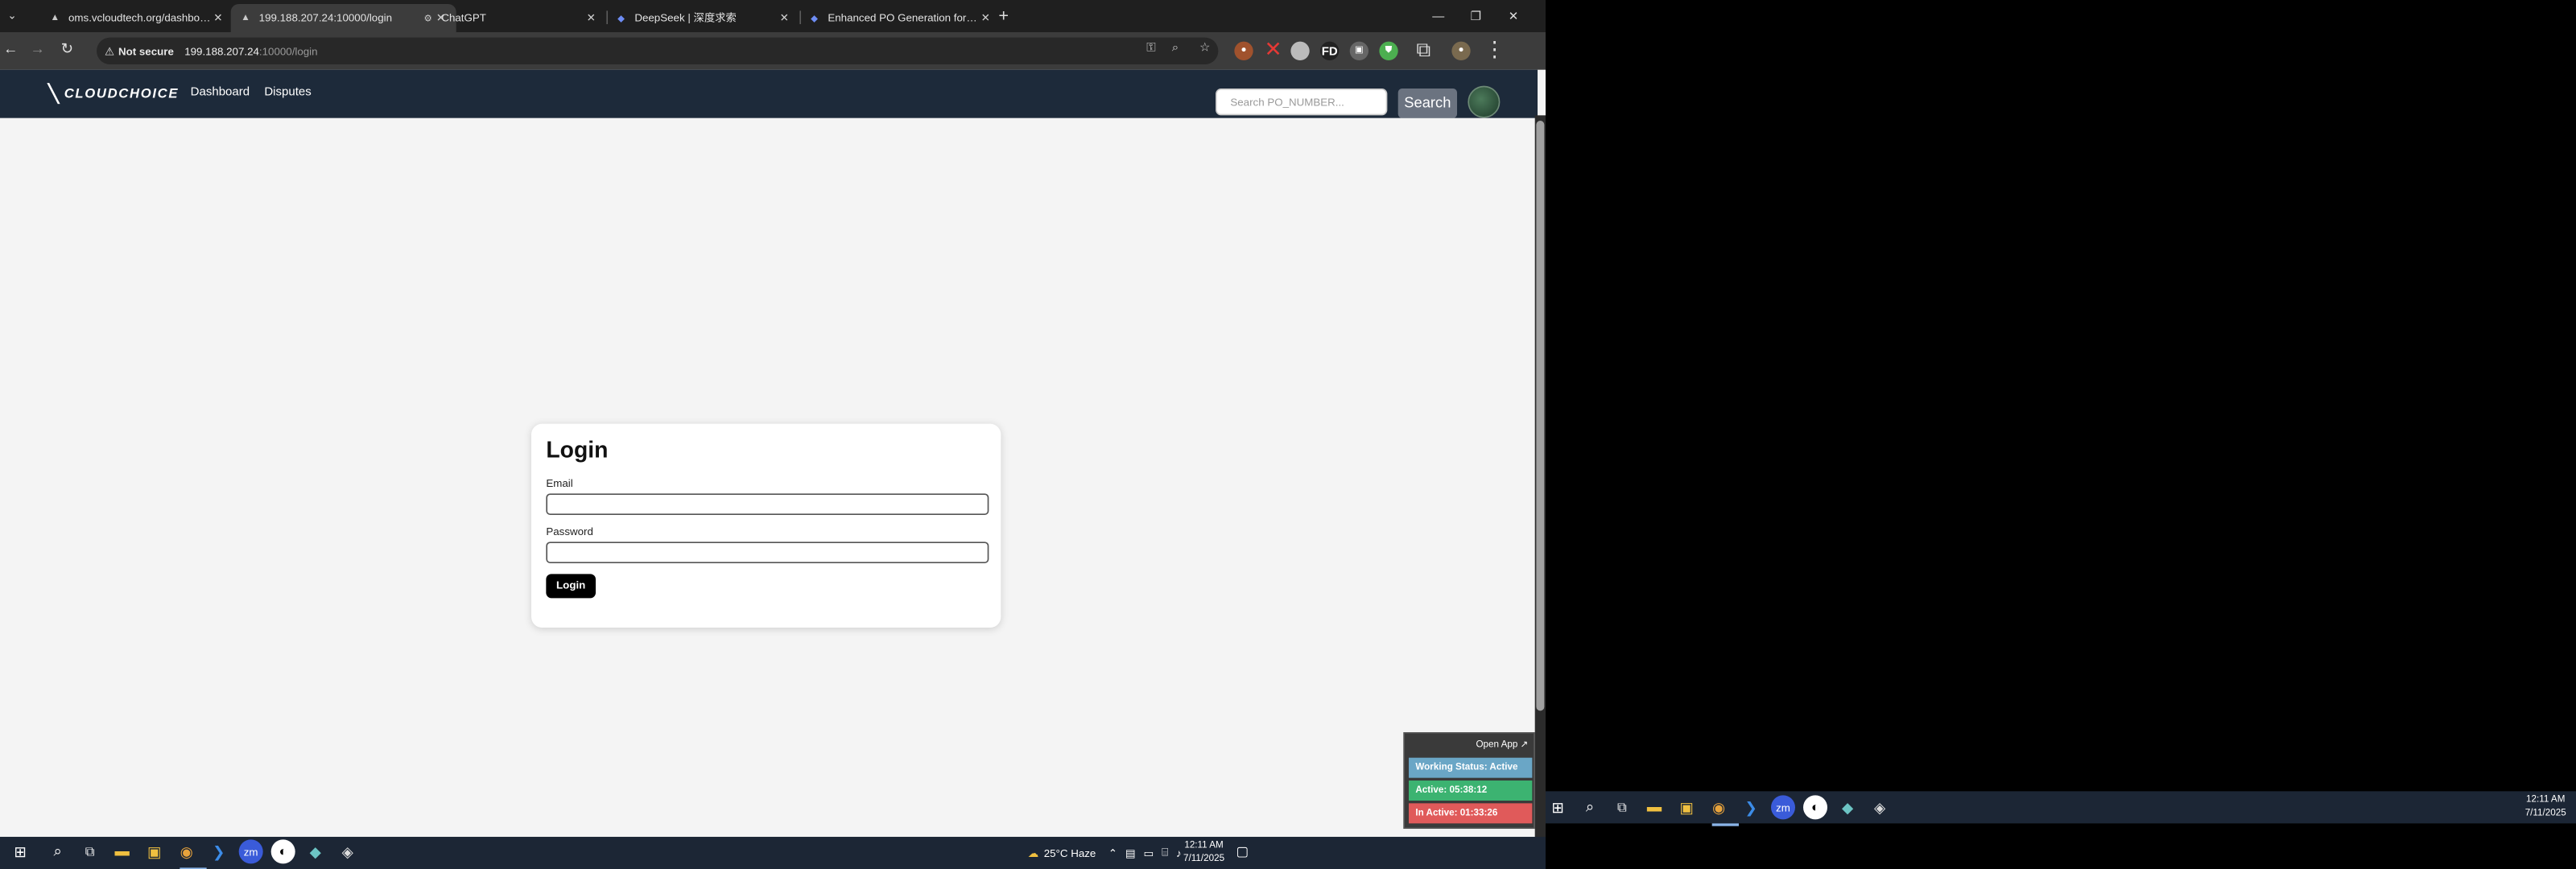  Describe the element at coordinates (67, 49) in the screenshot. I see `reload-button: ↻` at that location.